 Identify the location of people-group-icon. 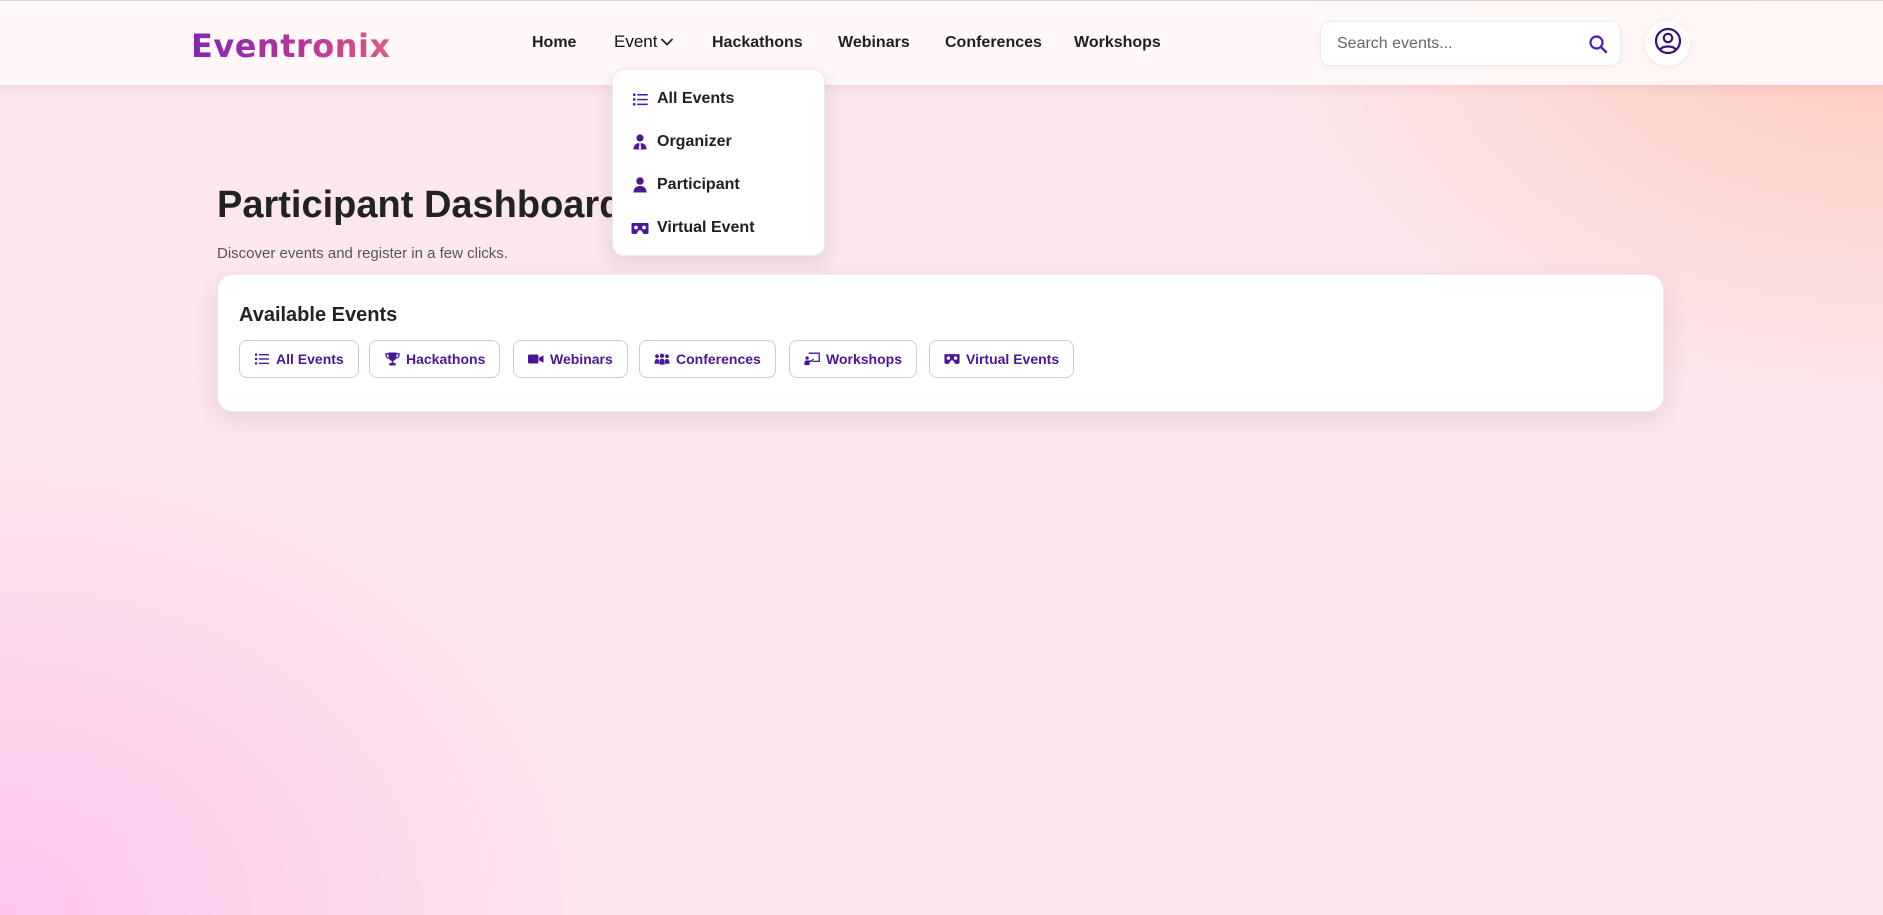
(662, 359).